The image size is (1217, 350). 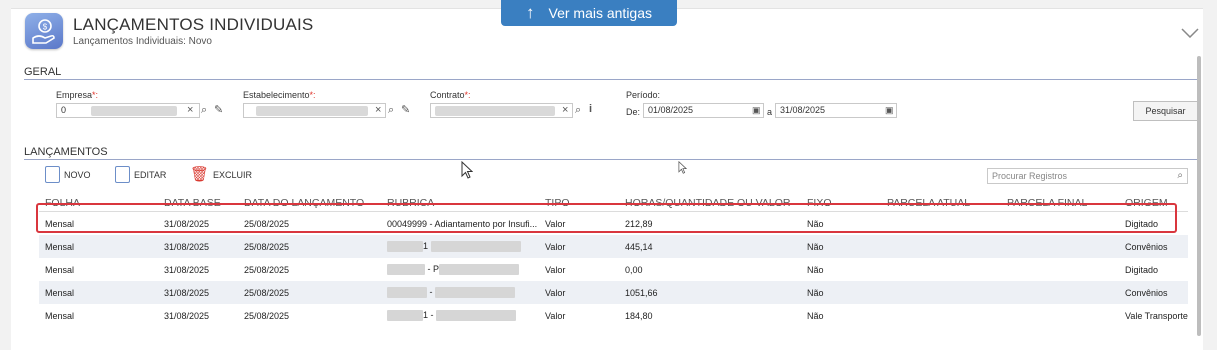 I want to click on estabelecimento-label: Estabelecimento*:, so click(x=279, y=95).